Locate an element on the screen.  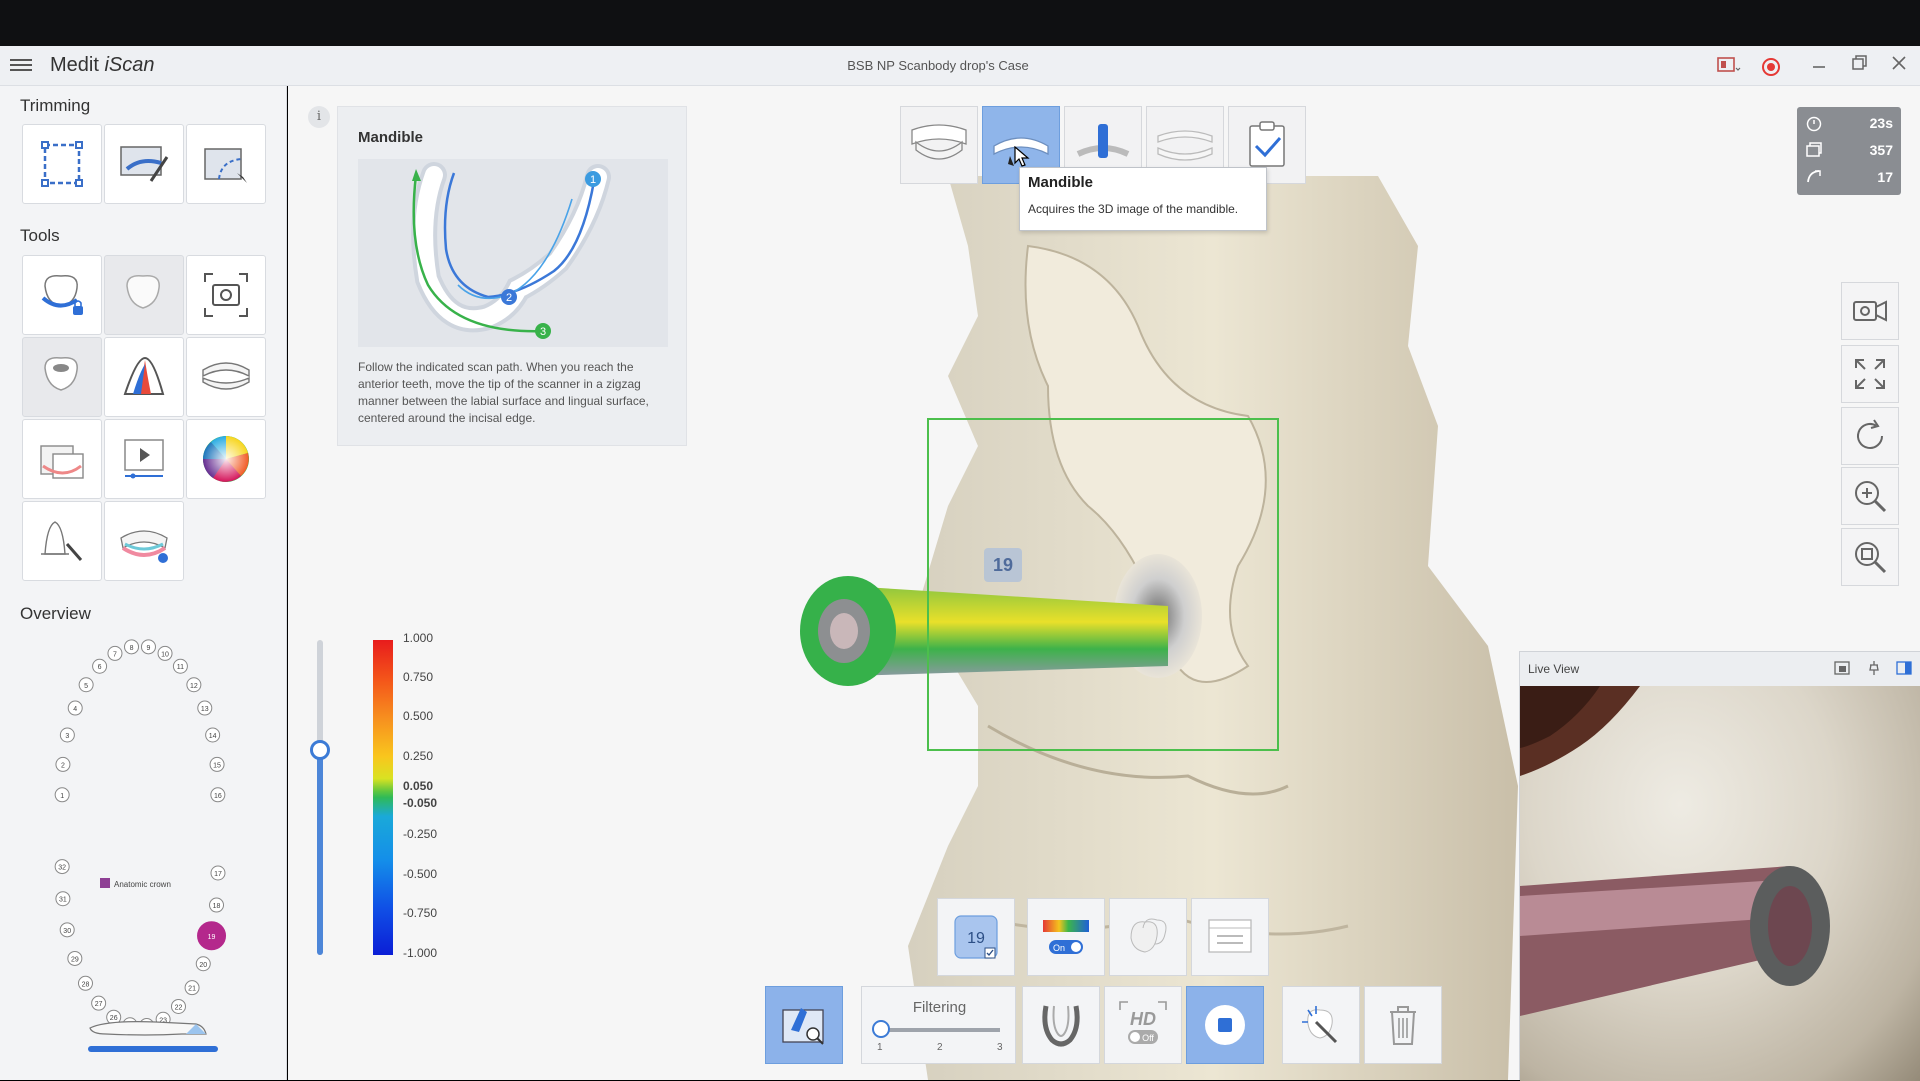
deviation-toggle-label: On is located at coordinates (1059, 948).